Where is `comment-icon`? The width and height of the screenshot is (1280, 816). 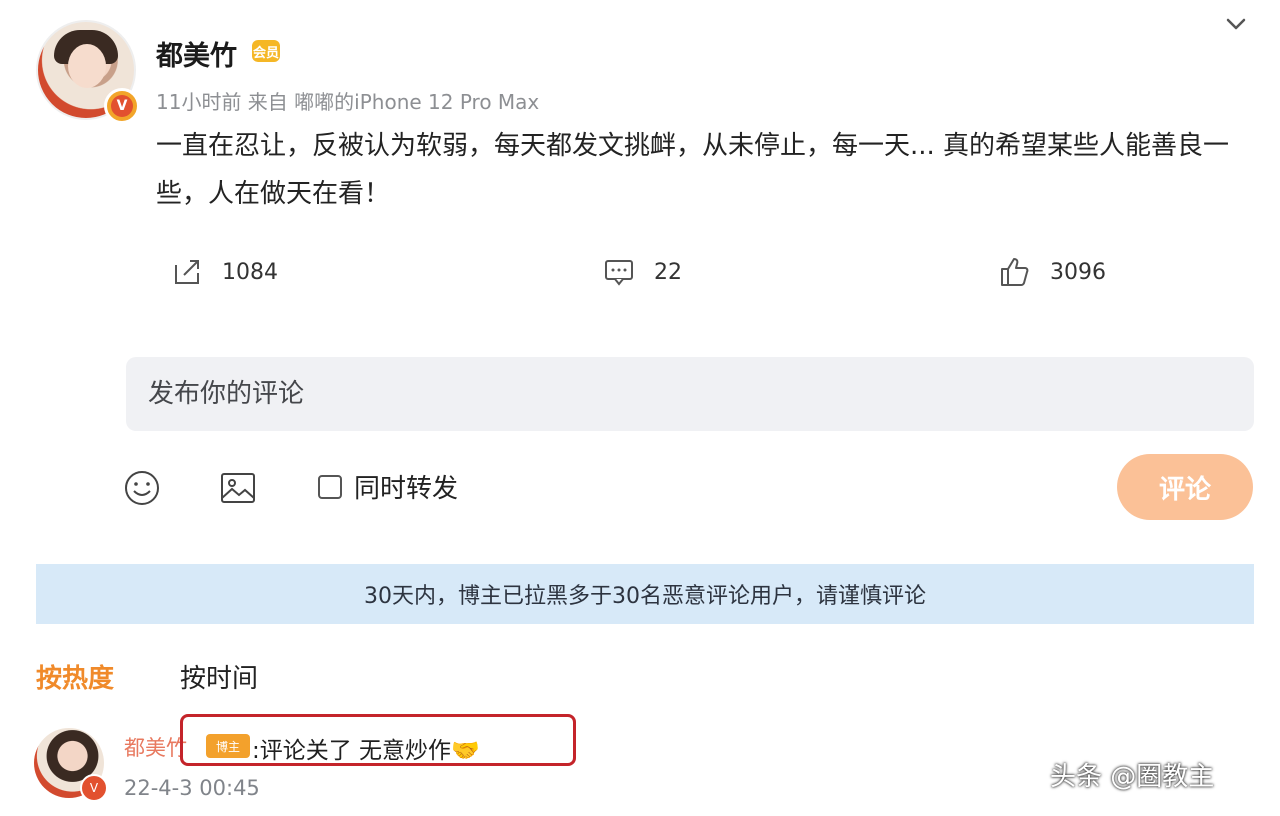
comment-icon is located at coordinates (619, 273).